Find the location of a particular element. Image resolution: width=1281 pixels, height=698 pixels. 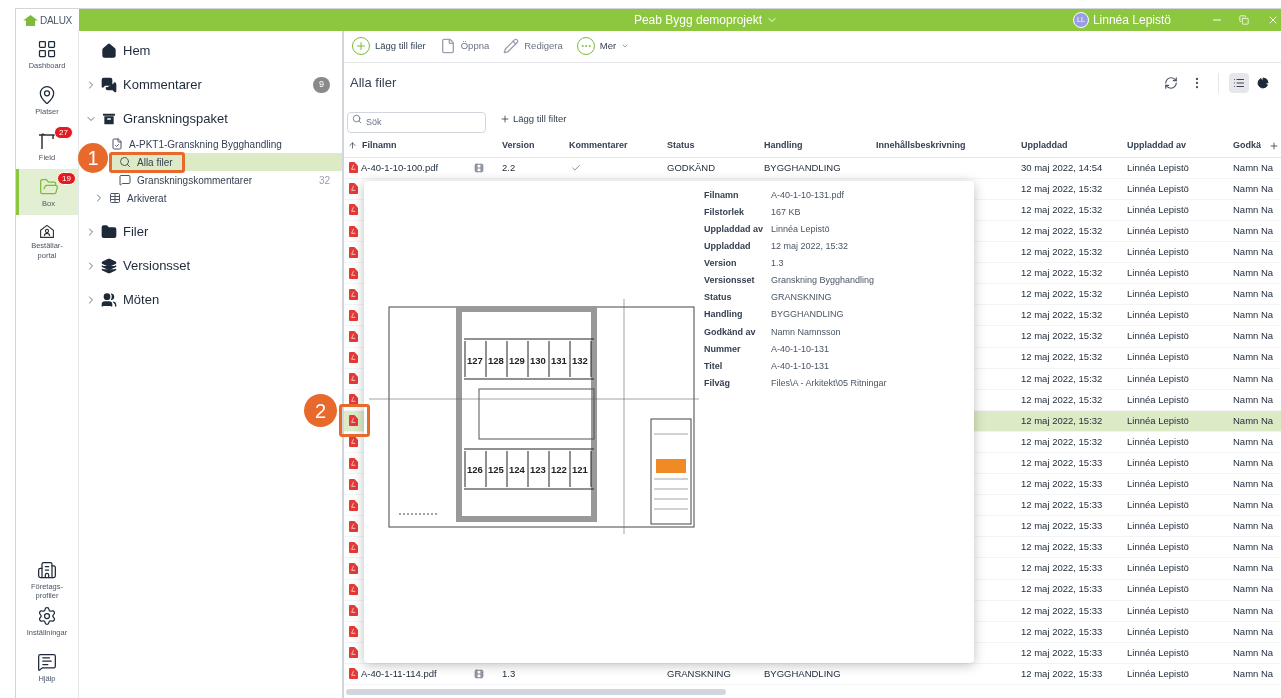

refresh-icon is located at coordinates (1171, 82).